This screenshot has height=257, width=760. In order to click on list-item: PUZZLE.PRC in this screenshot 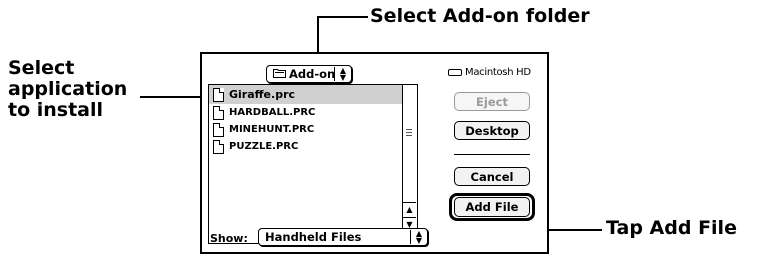, I will do `click(307, 146)`.